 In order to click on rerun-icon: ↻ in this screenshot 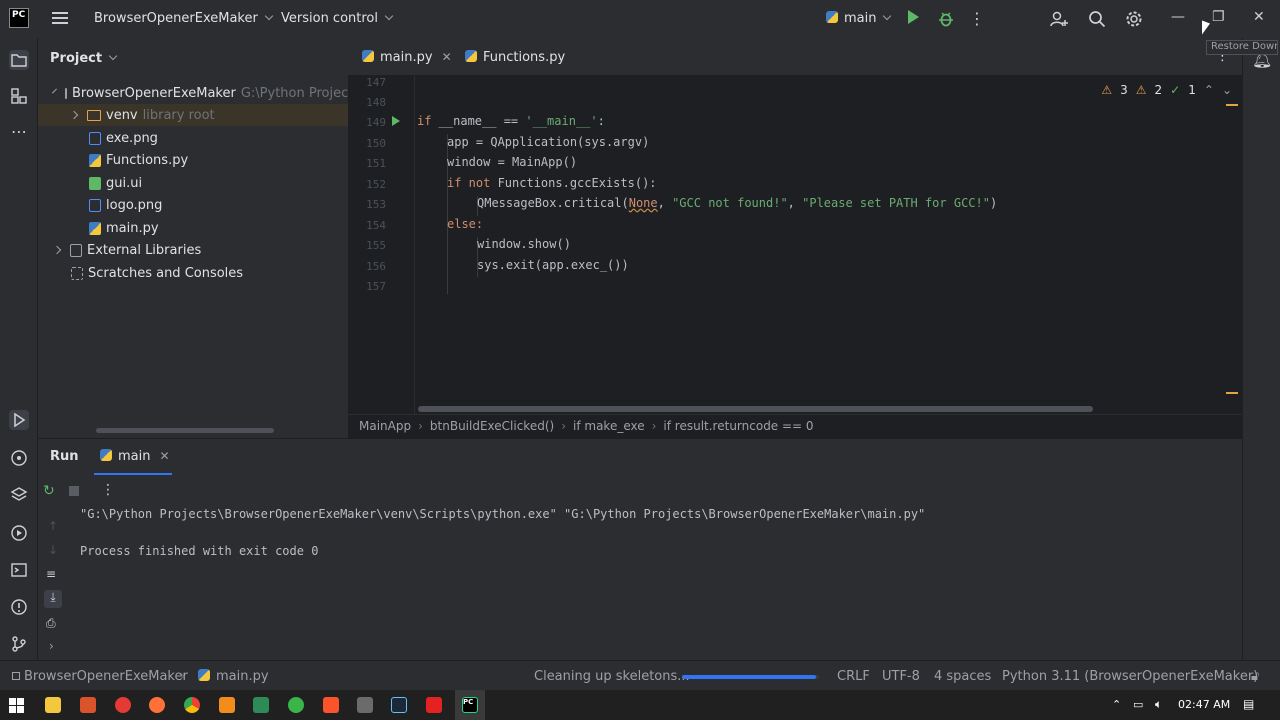, I will do `click(49, 491)`.